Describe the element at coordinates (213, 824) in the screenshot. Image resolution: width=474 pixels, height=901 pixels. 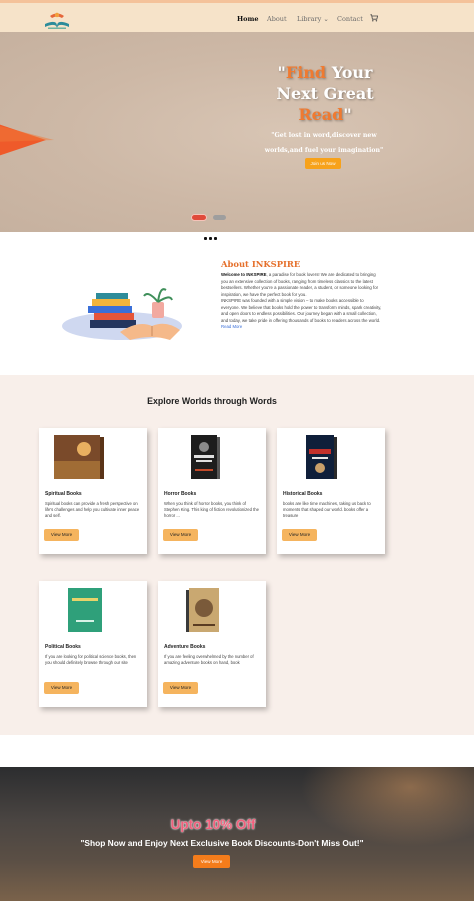
I see `promo-title: Upto 10% Off` at that location.